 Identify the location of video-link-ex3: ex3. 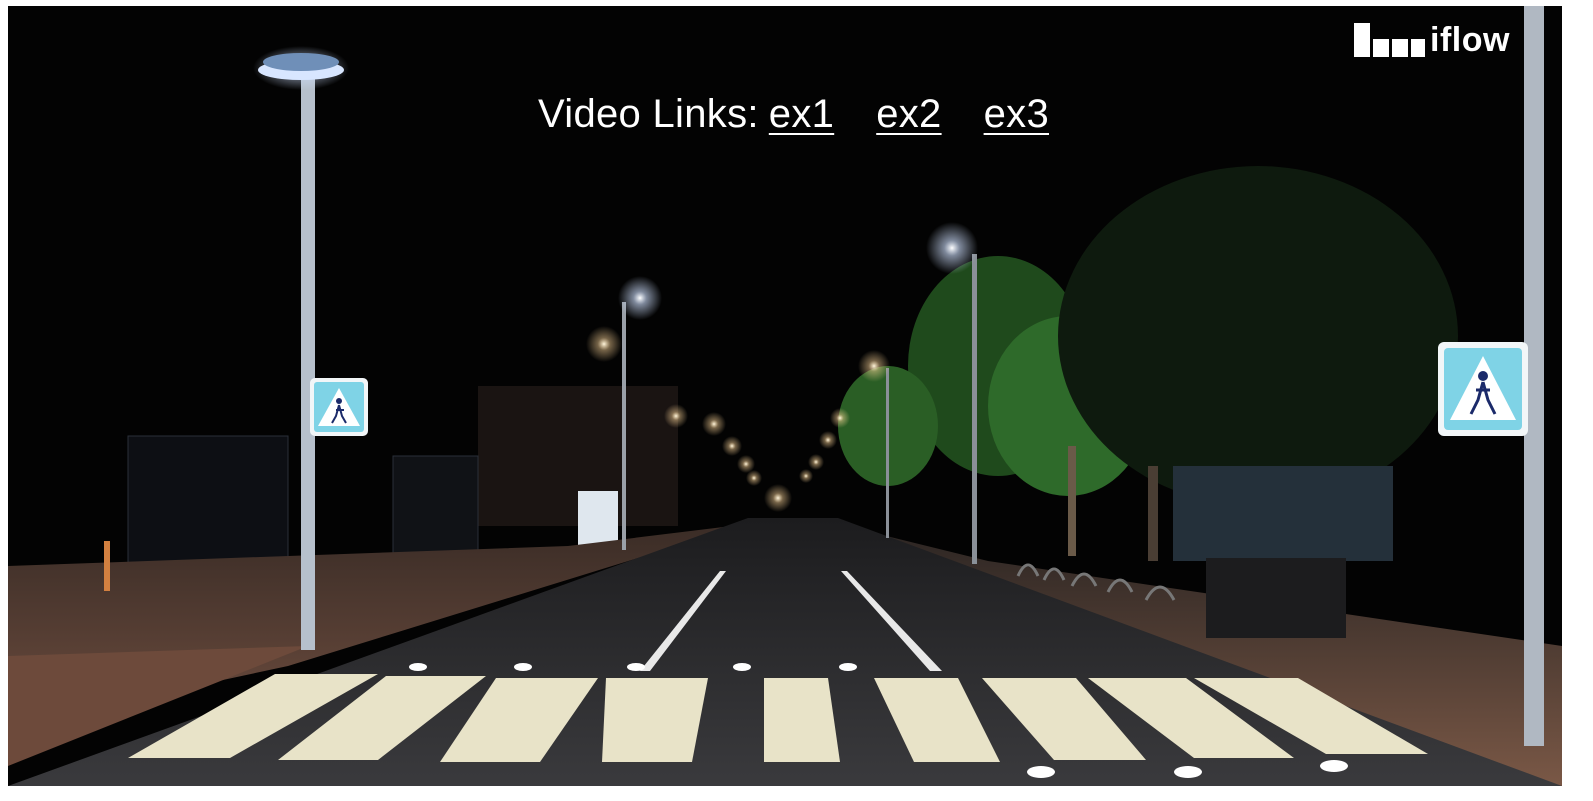
(1016, 114).